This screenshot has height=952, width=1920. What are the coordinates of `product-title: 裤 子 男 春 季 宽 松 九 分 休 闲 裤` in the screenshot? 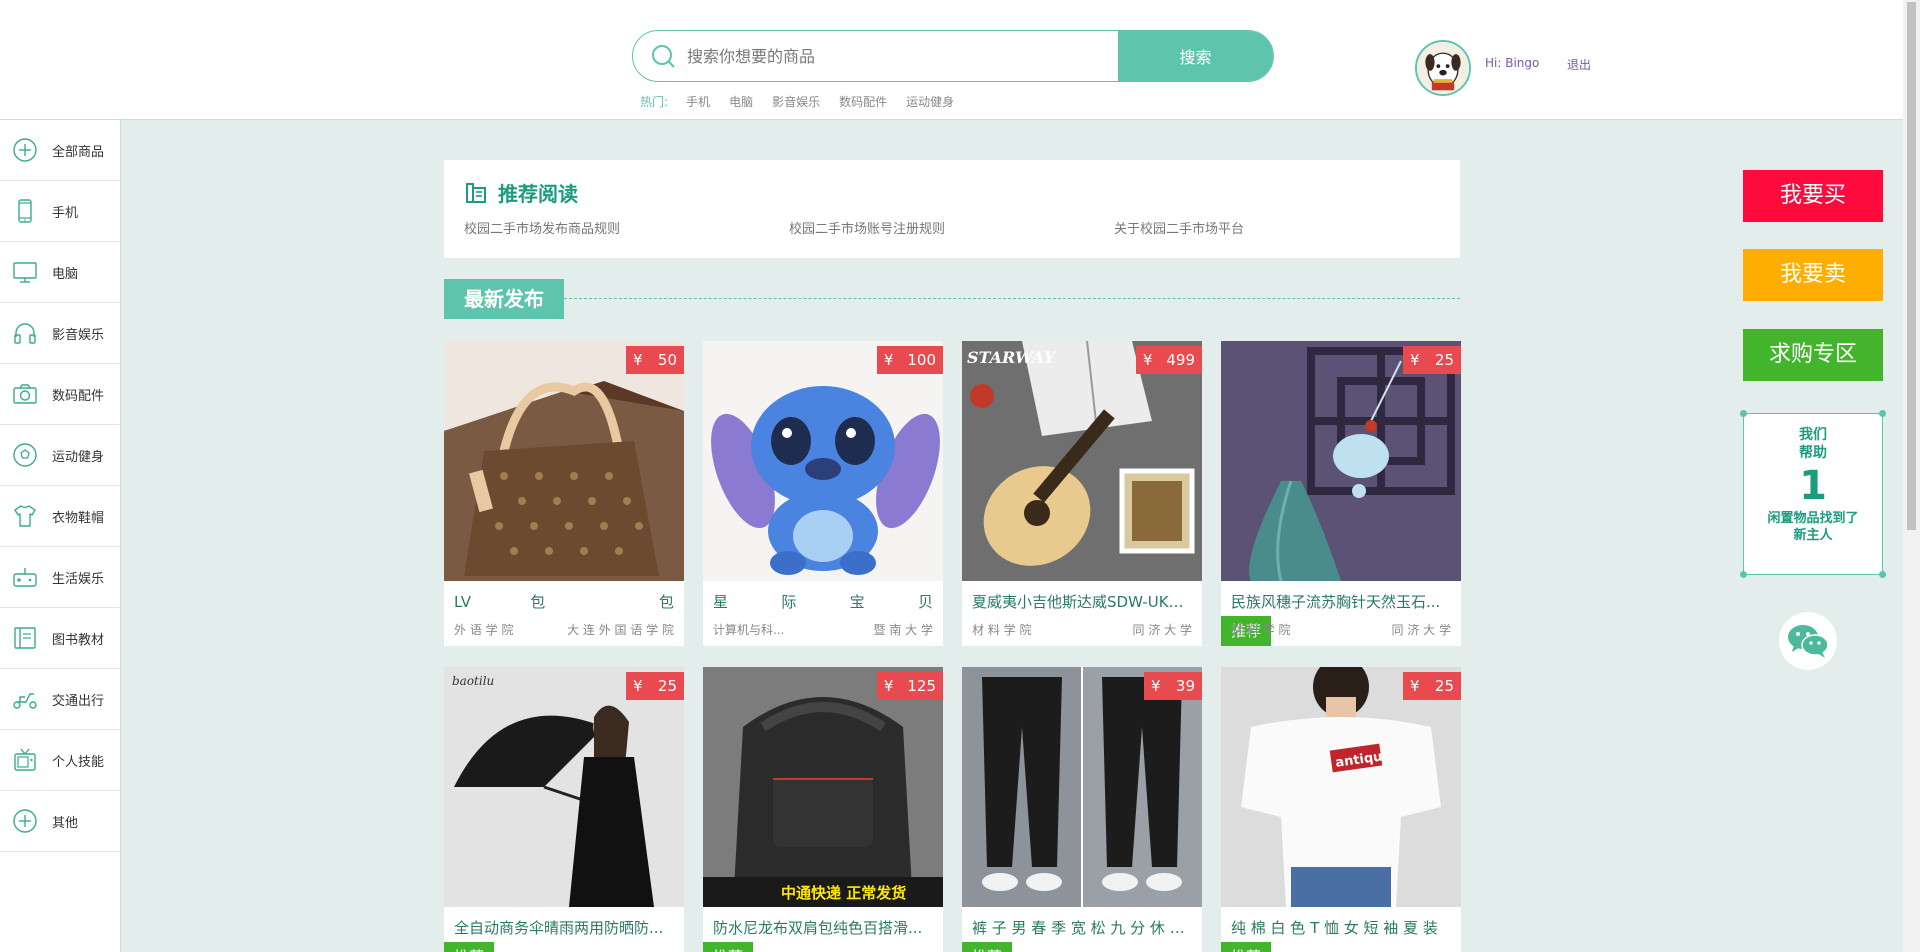 It's located at (1082, 927).